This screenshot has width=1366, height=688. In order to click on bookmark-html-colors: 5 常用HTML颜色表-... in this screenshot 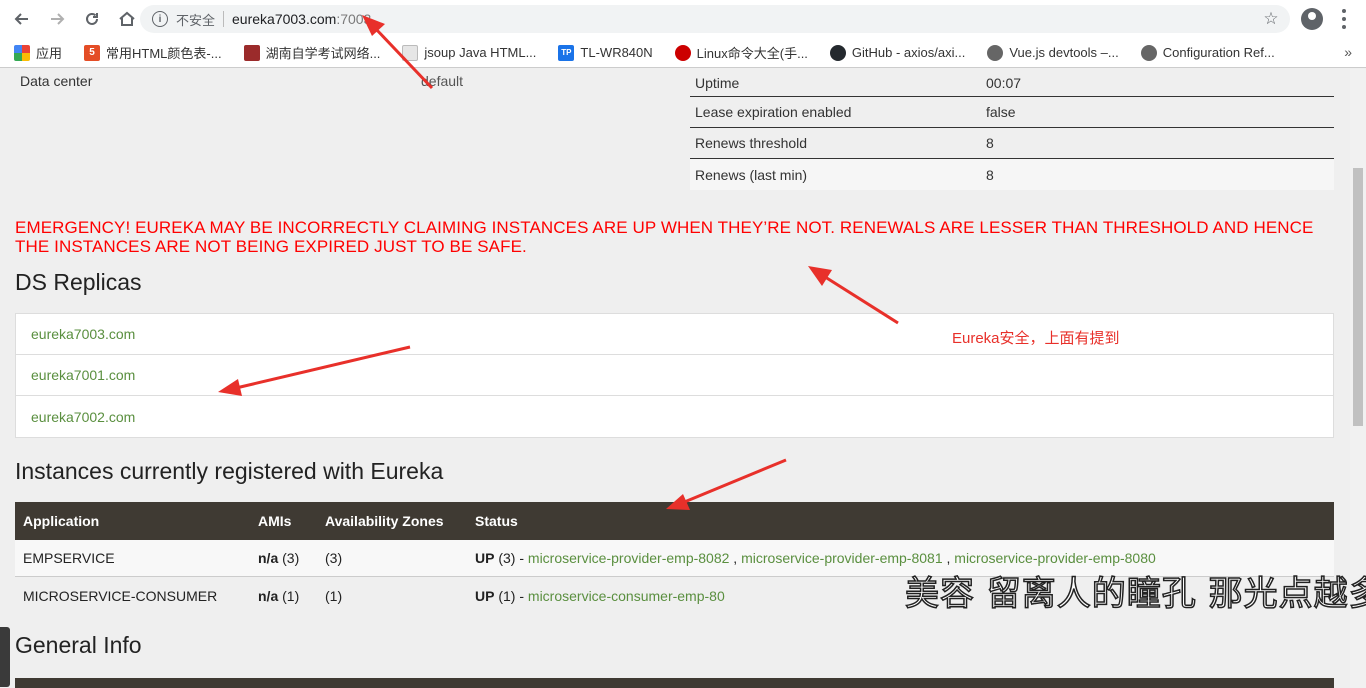, I will do `click(153, 52)`.